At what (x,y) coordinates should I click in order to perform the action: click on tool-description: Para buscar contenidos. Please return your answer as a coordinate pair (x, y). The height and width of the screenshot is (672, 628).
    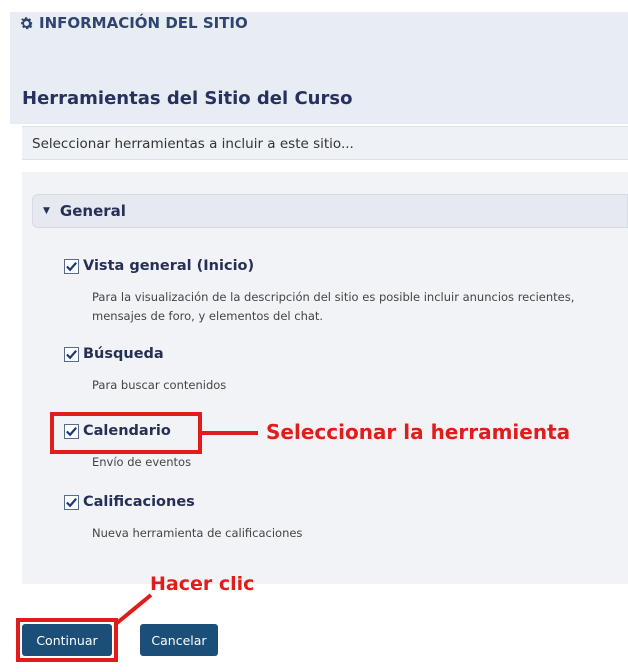
    Looking at the image, I should click on (159, 385).